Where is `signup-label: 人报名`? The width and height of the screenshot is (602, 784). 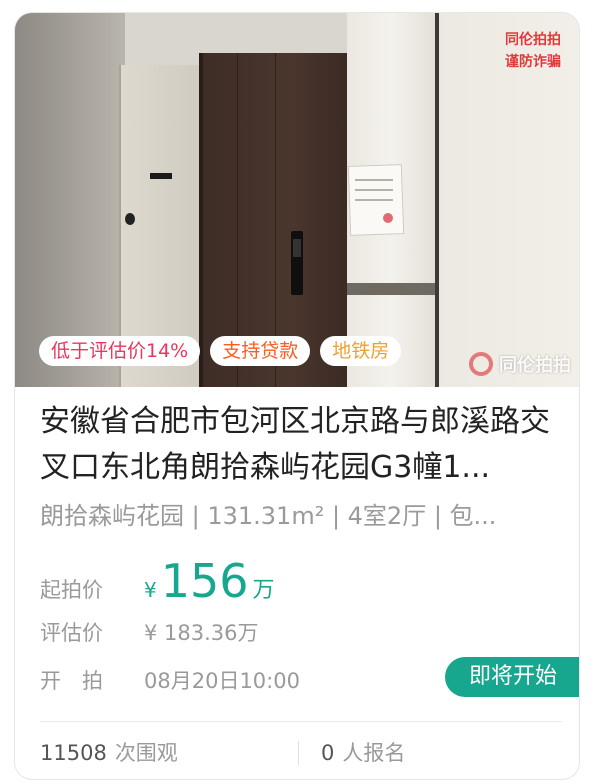
signup-label: 人报名 is located at coordinates (374, 753).